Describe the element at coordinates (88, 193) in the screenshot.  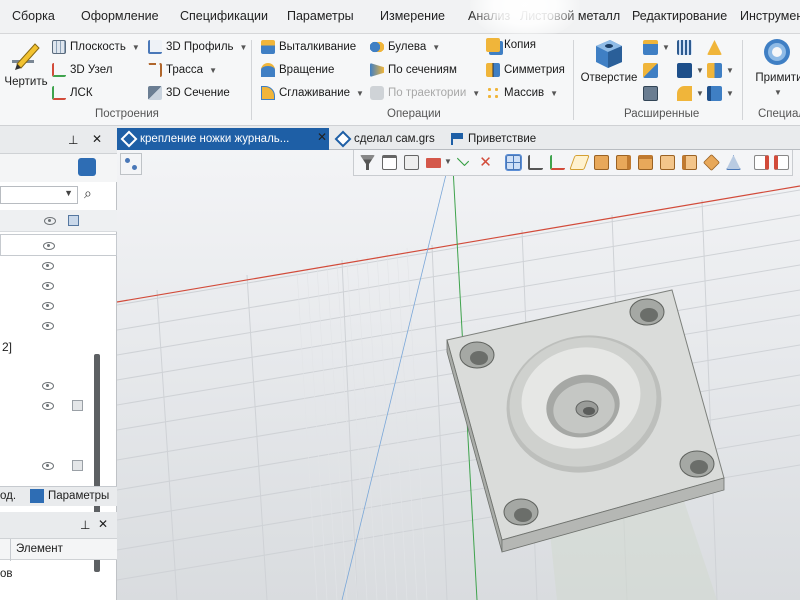
I see `search-icon: ⌕` at that location.